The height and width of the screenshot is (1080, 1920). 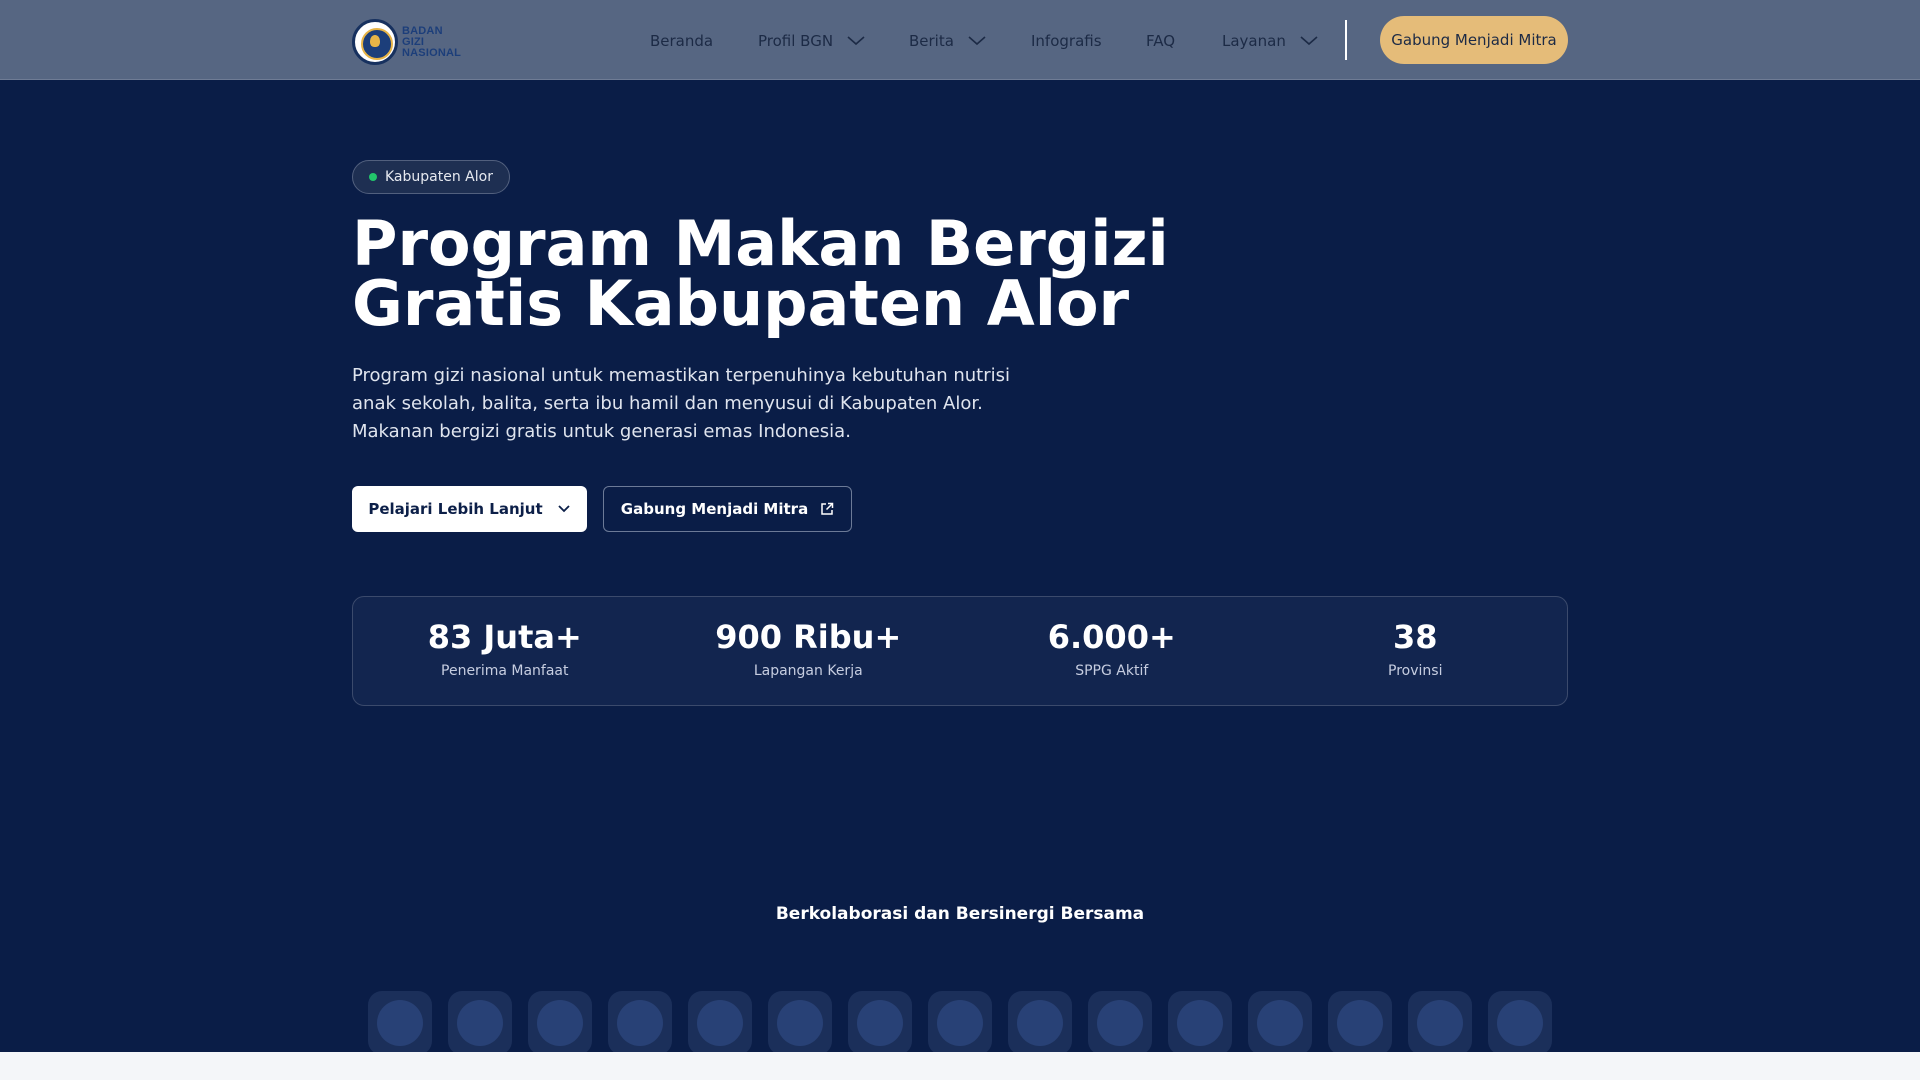 I want to click on bgn-emblem-icon, so click(x=375, y=42).